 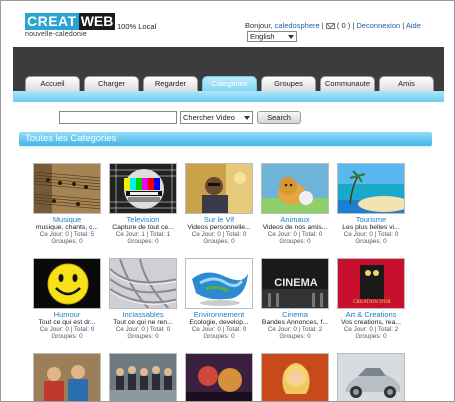 I want to click on mail-icon, so click(x=330, y=26).